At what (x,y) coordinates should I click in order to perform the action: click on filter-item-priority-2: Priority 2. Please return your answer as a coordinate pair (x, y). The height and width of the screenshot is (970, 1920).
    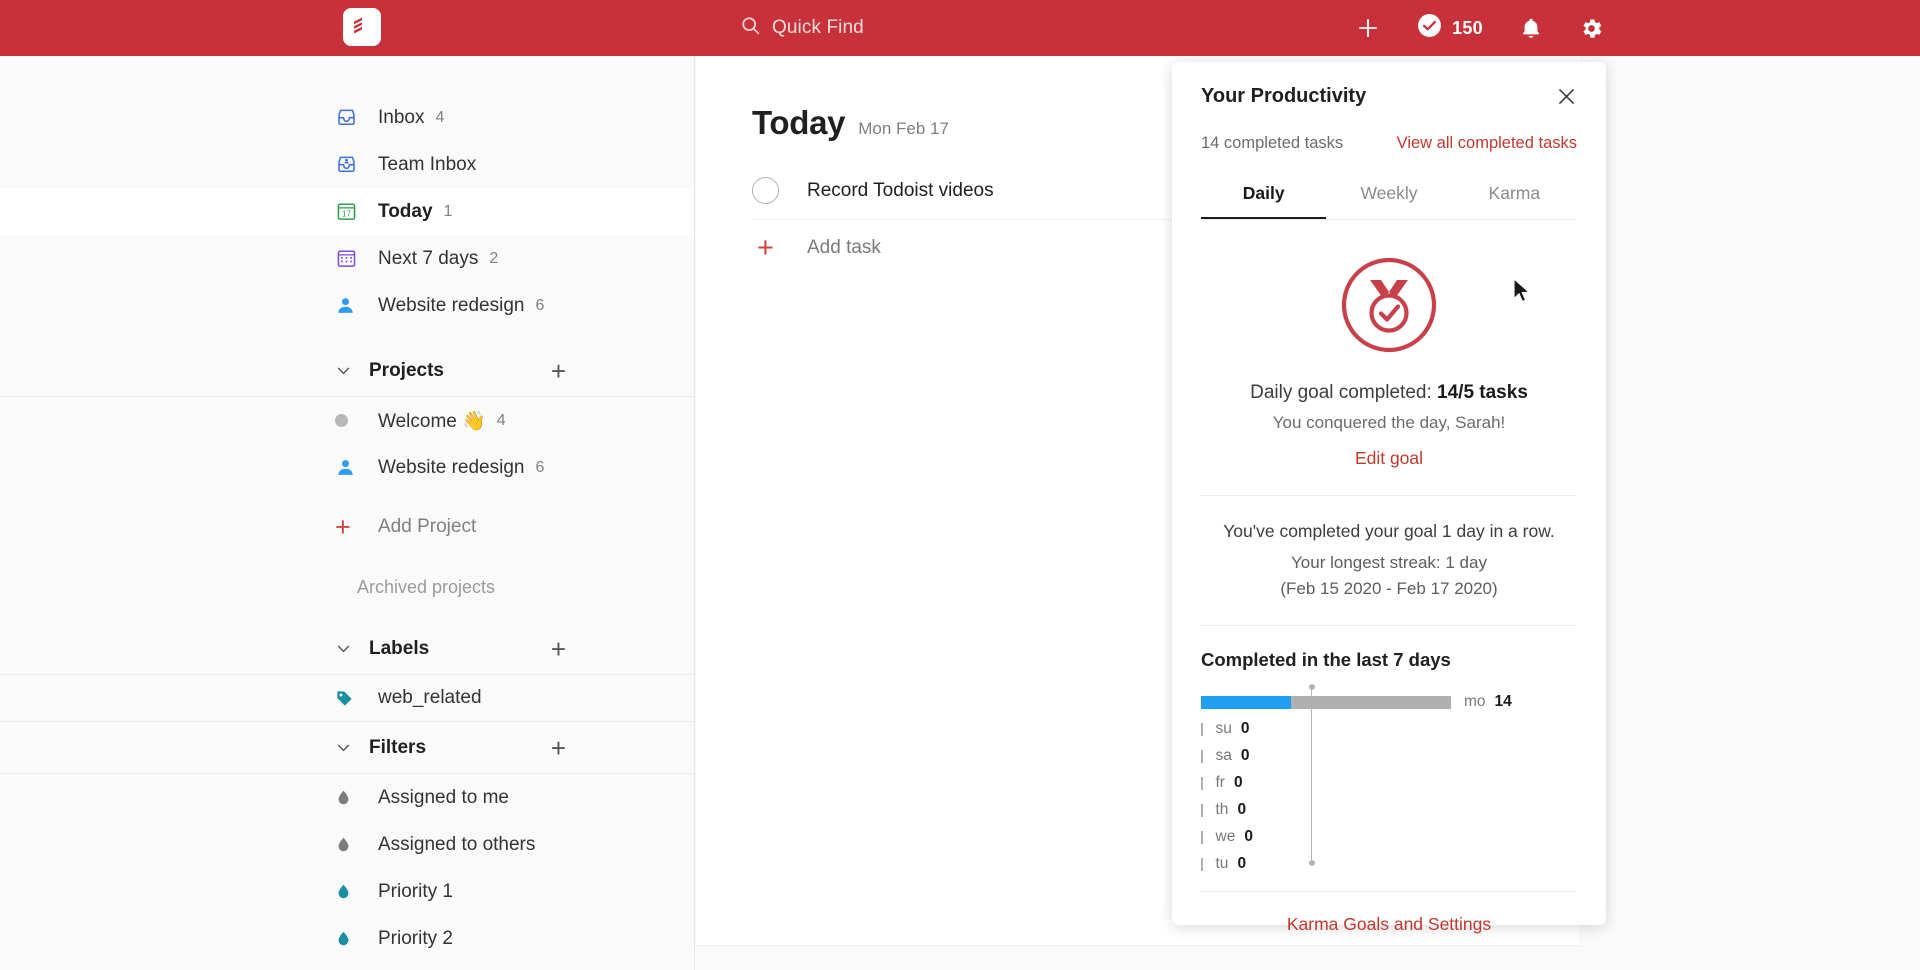
    Looking at the image, I should click on (347, 938).